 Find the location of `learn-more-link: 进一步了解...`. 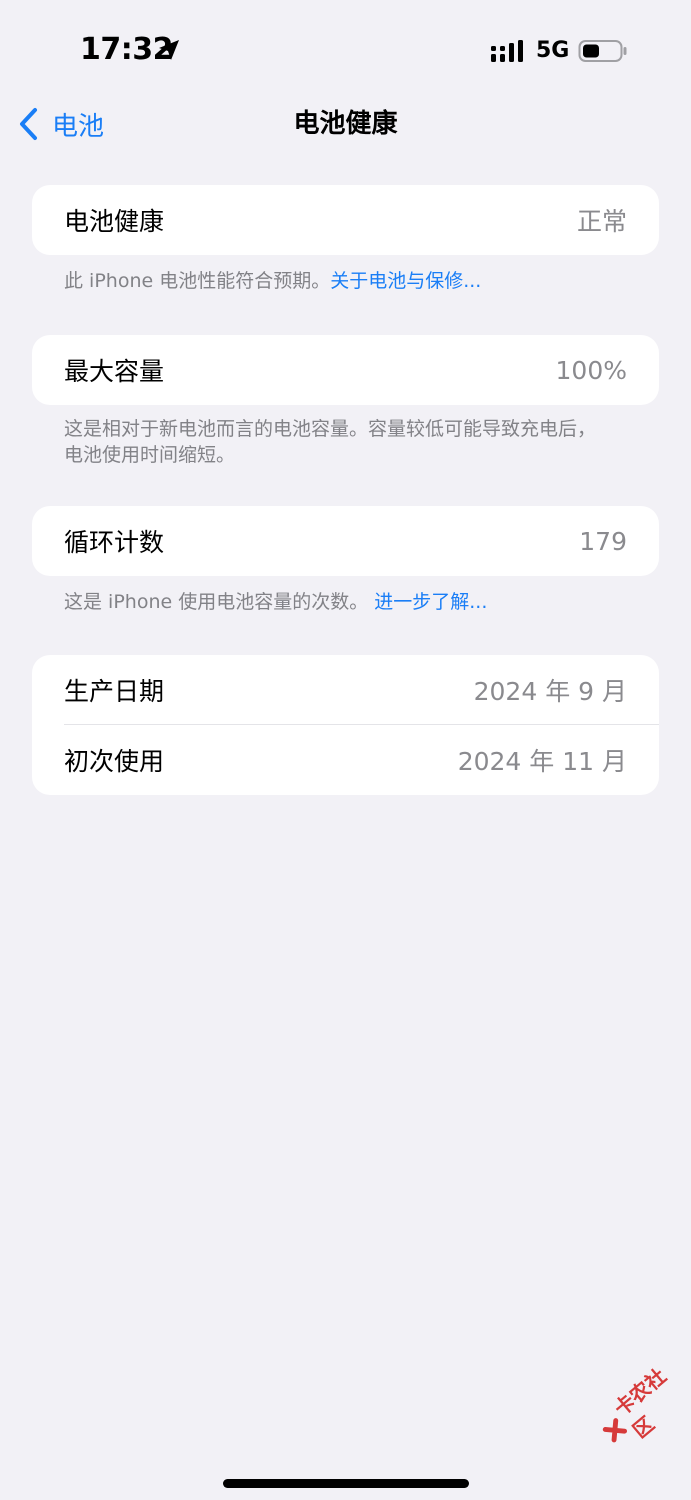

learn-more-link: 进一步了解... is located at coordinates (430, 602).